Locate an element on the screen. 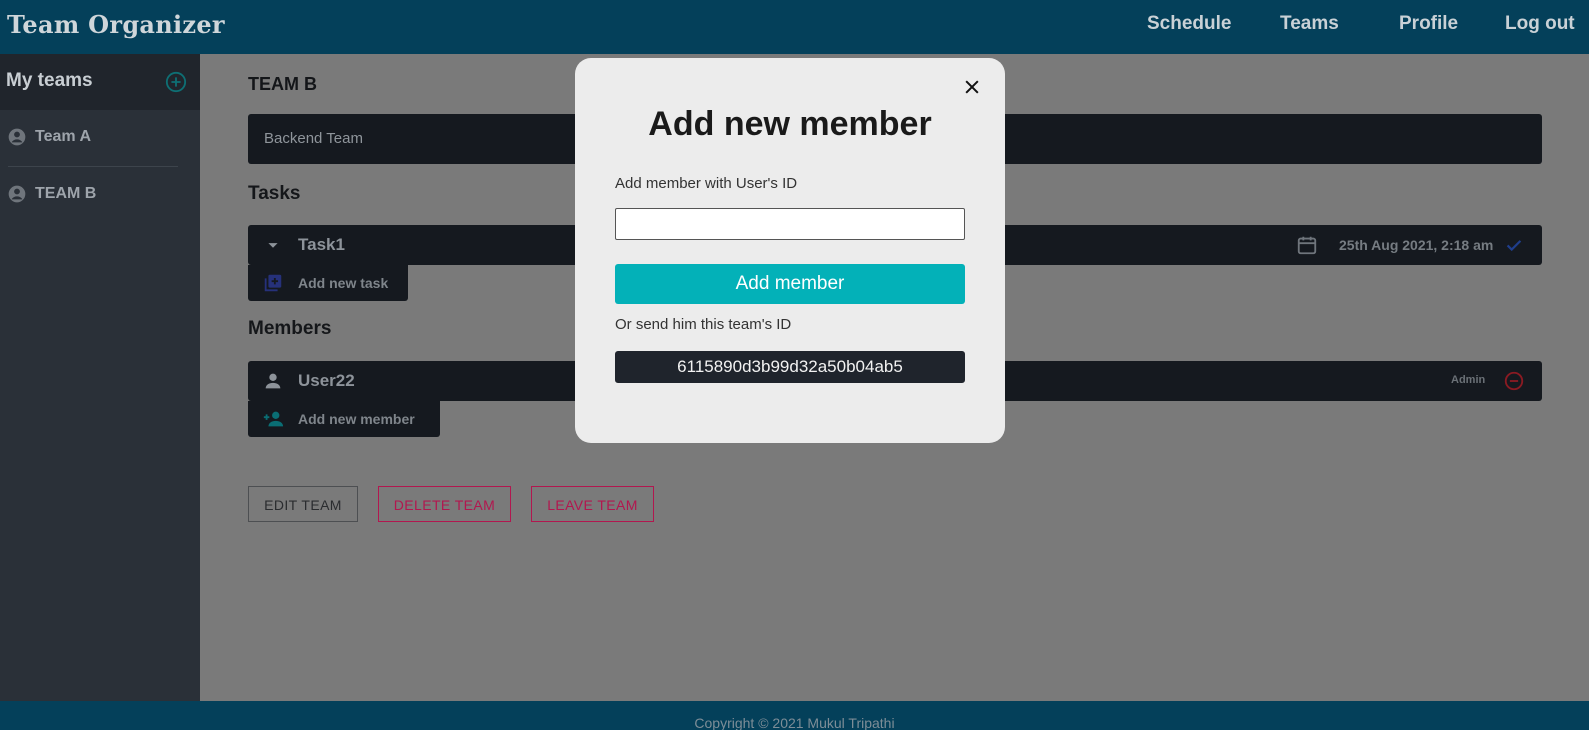 This screenshot has height=730, width=1589. modal-title: Add new member is located at coordinates (790, 124).